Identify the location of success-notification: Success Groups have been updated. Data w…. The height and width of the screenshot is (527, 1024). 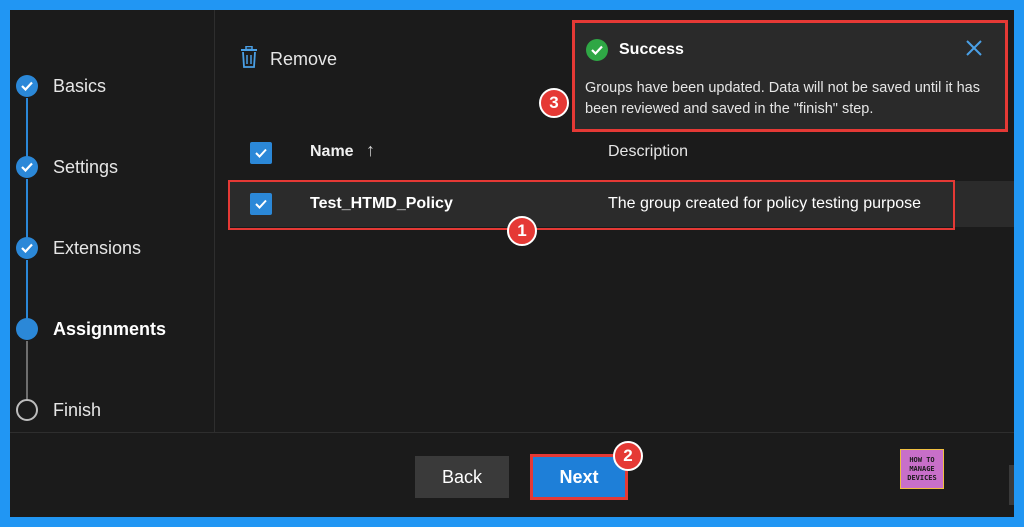
(790, 76).